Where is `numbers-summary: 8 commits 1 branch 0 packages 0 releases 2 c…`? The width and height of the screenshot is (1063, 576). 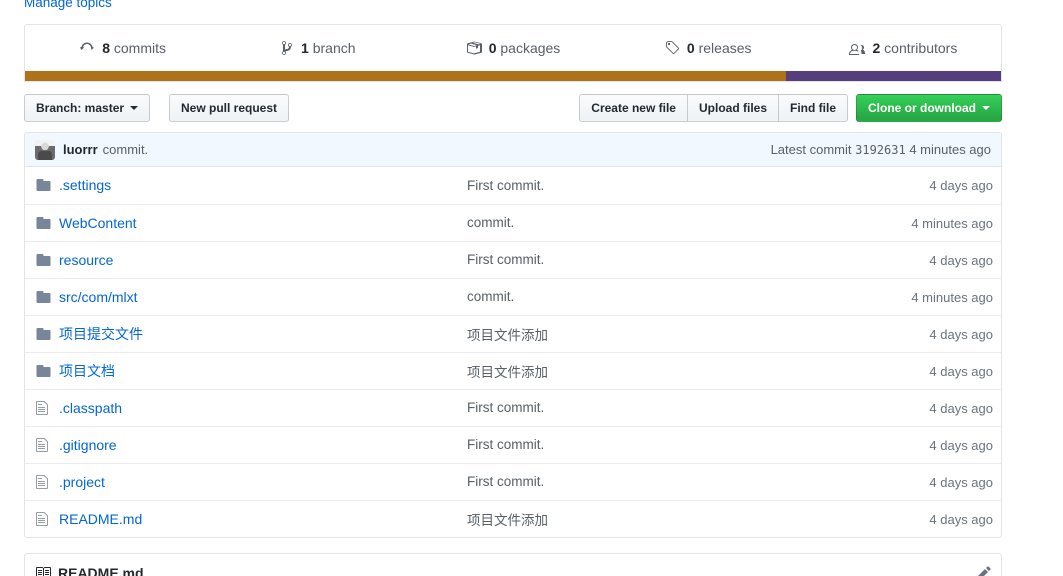
numbers-summary: 8 commits 1 branch 0 packages 0 releases 2 c… is located at coordinates (513, 48).